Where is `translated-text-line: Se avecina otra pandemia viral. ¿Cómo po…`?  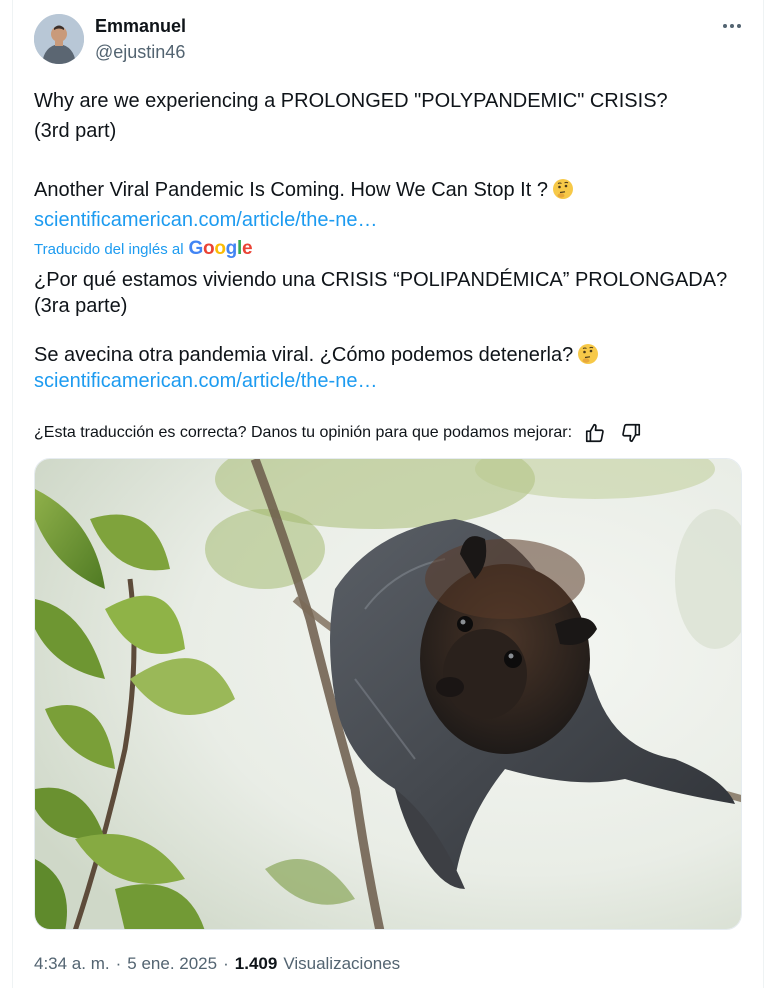 translated-text-line: Se avecina otra pandemia viral. ¿Cómo po… is located at coordinates (316, 355).